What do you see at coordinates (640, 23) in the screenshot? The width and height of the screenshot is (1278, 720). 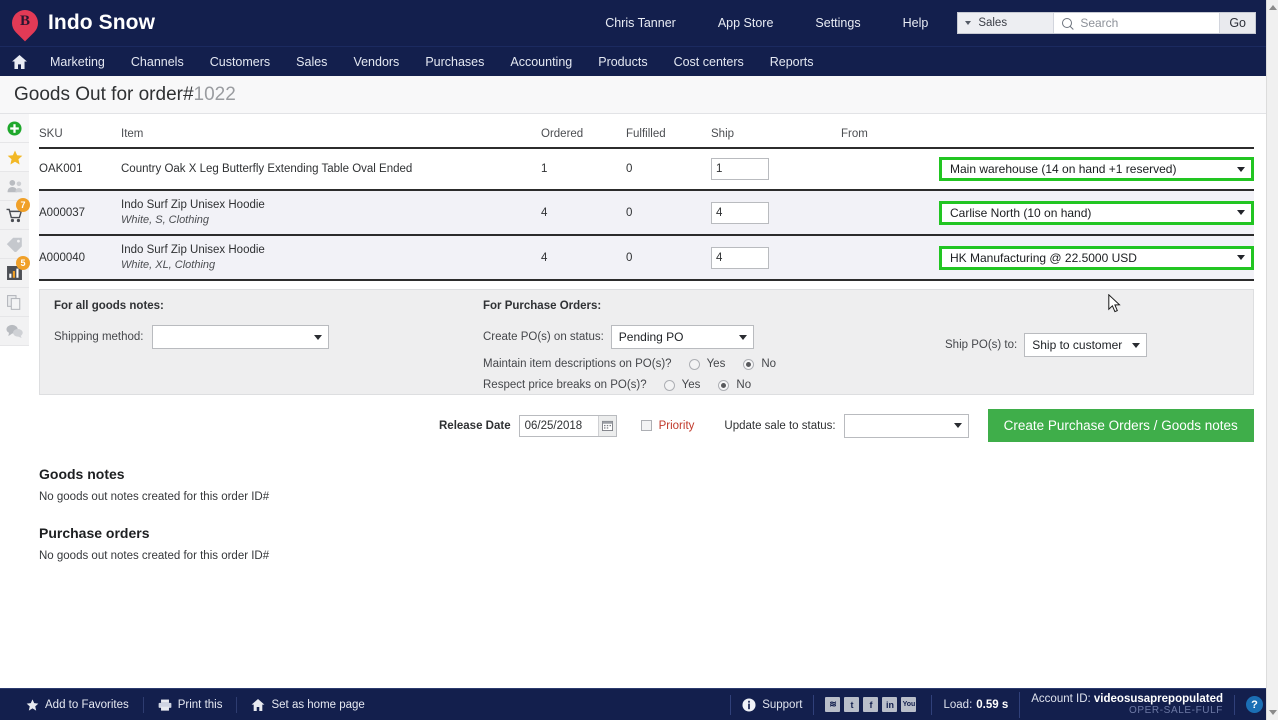 I see `user-menu: Chris Tanner` at bounding box center [640, 23].